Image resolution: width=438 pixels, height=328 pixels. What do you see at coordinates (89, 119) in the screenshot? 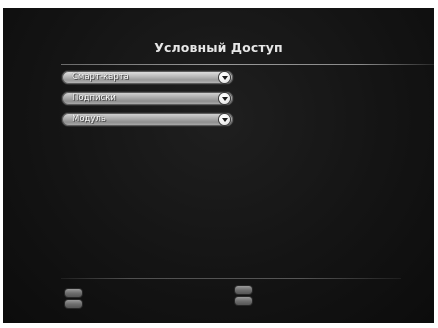
I see `menu-item-label: Модуль` at bounding box center [89, 119].